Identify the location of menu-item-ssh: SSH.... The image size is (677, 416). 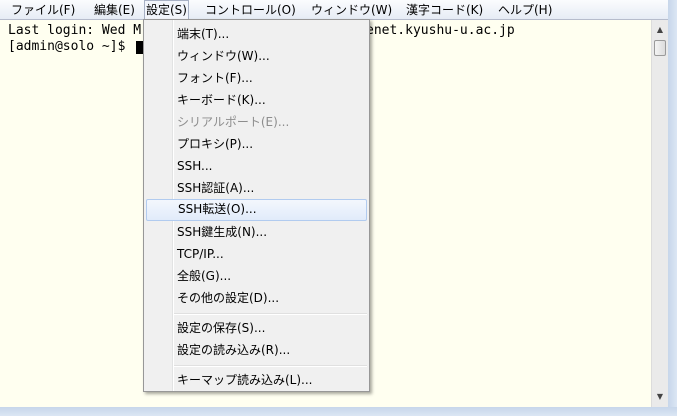
(256, 166).